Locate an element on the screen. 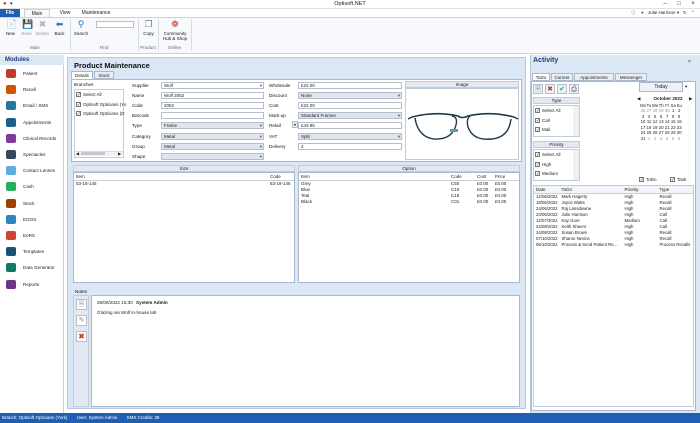 Image resolution: width=700 pixels, height=423 pixels. tab-messenger: Messenger is located at coordinates (631, 77).